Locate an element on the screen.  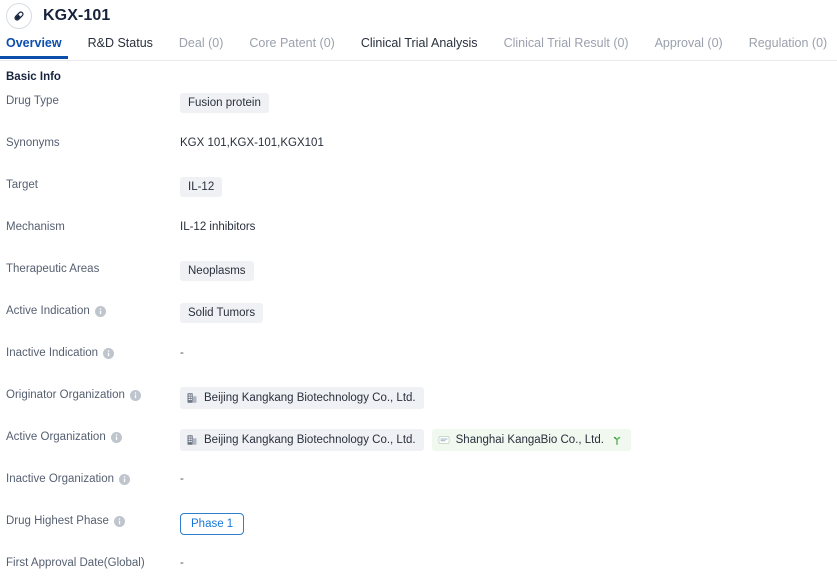
tab-clinical-trial-result: Clinical Trial Result (0) is located at coordinates (566, 44).